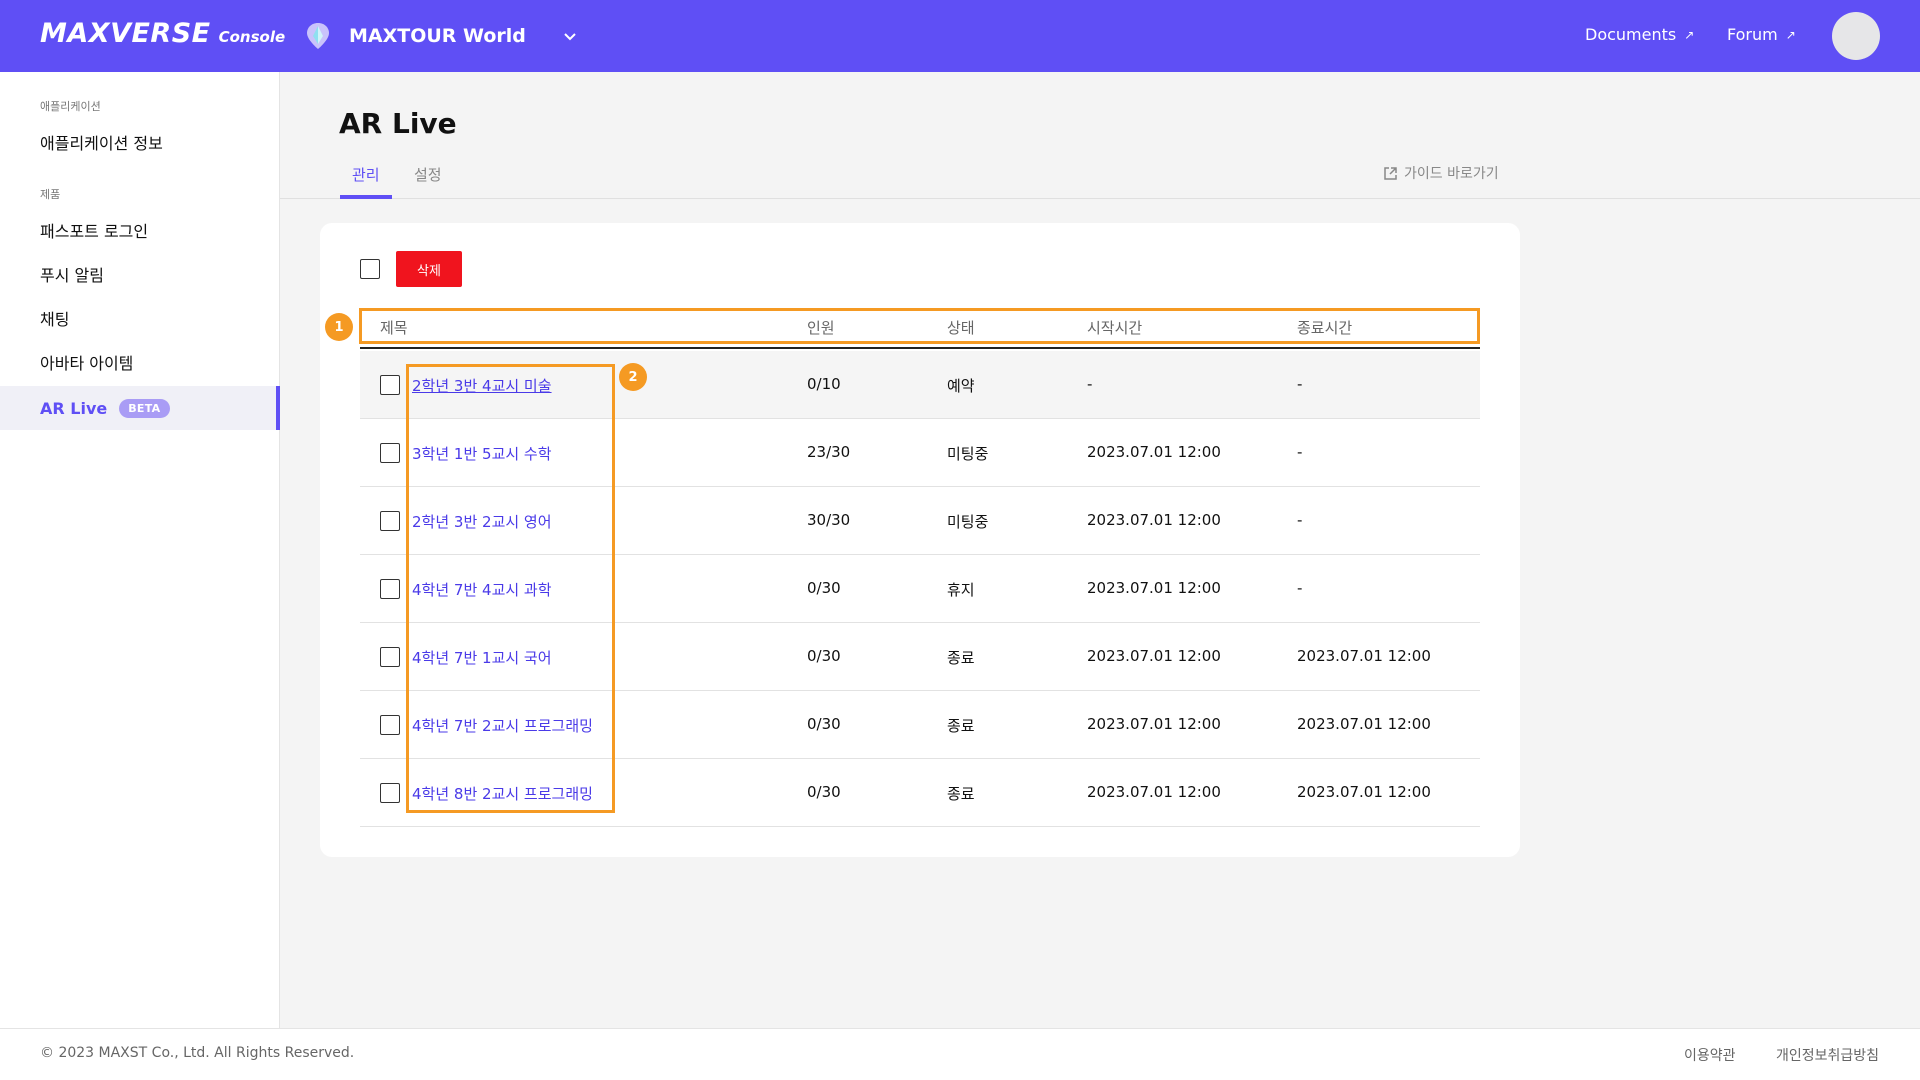 Image resolution: width=1920 pixels, height=1080 pixels. I want to click on location-pin-icon, so click(318, 36).